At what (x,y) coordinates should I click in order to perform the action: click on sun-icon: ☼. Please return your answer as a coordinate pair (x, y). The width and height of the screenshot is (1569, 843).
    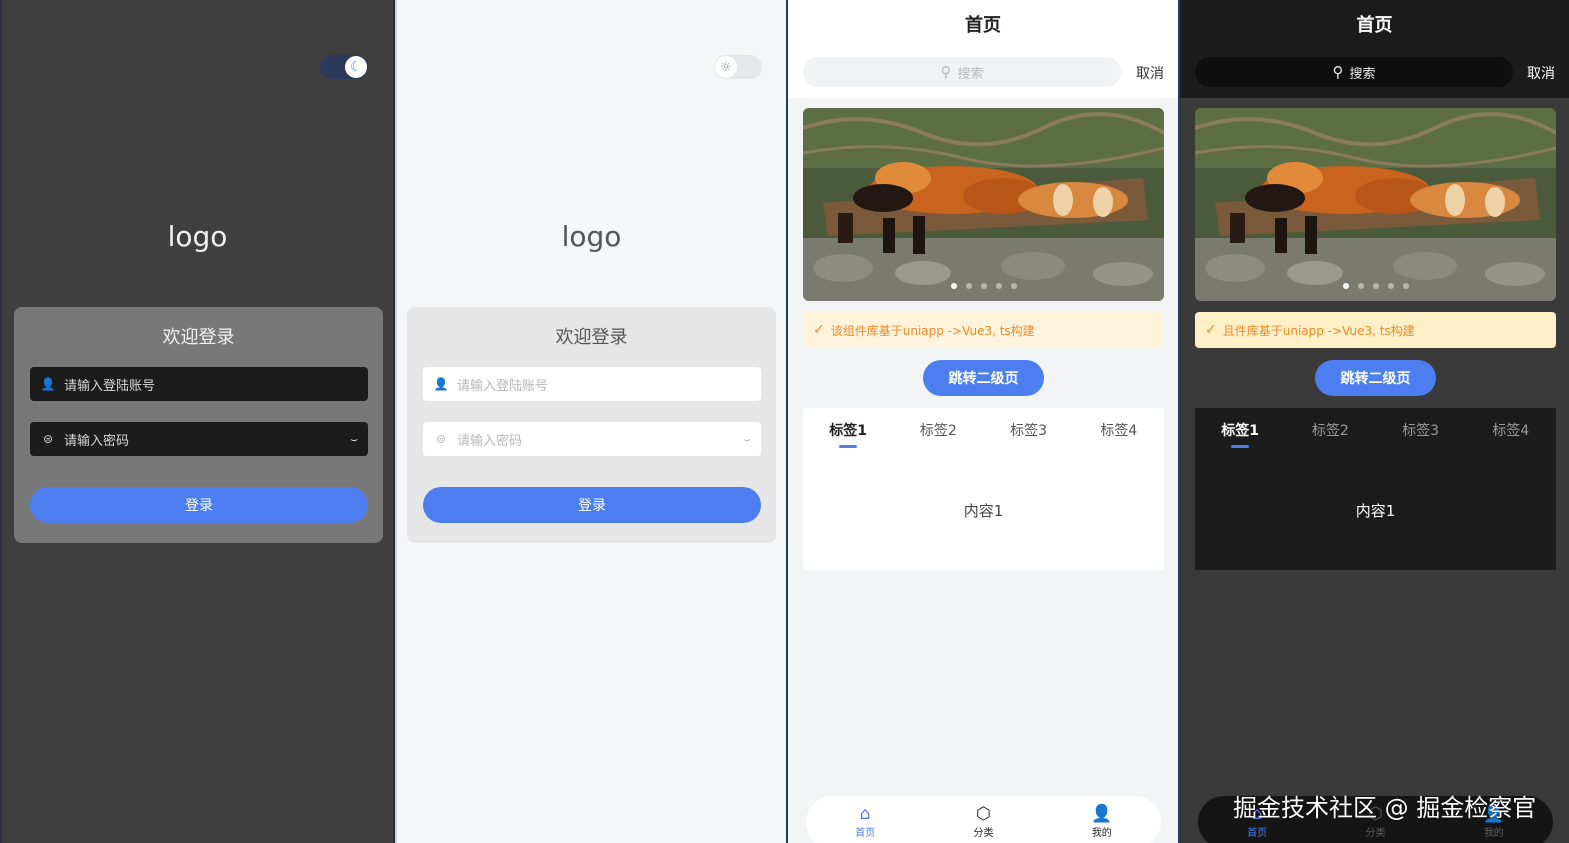
    Looking at the image, I should click on (726, 67).